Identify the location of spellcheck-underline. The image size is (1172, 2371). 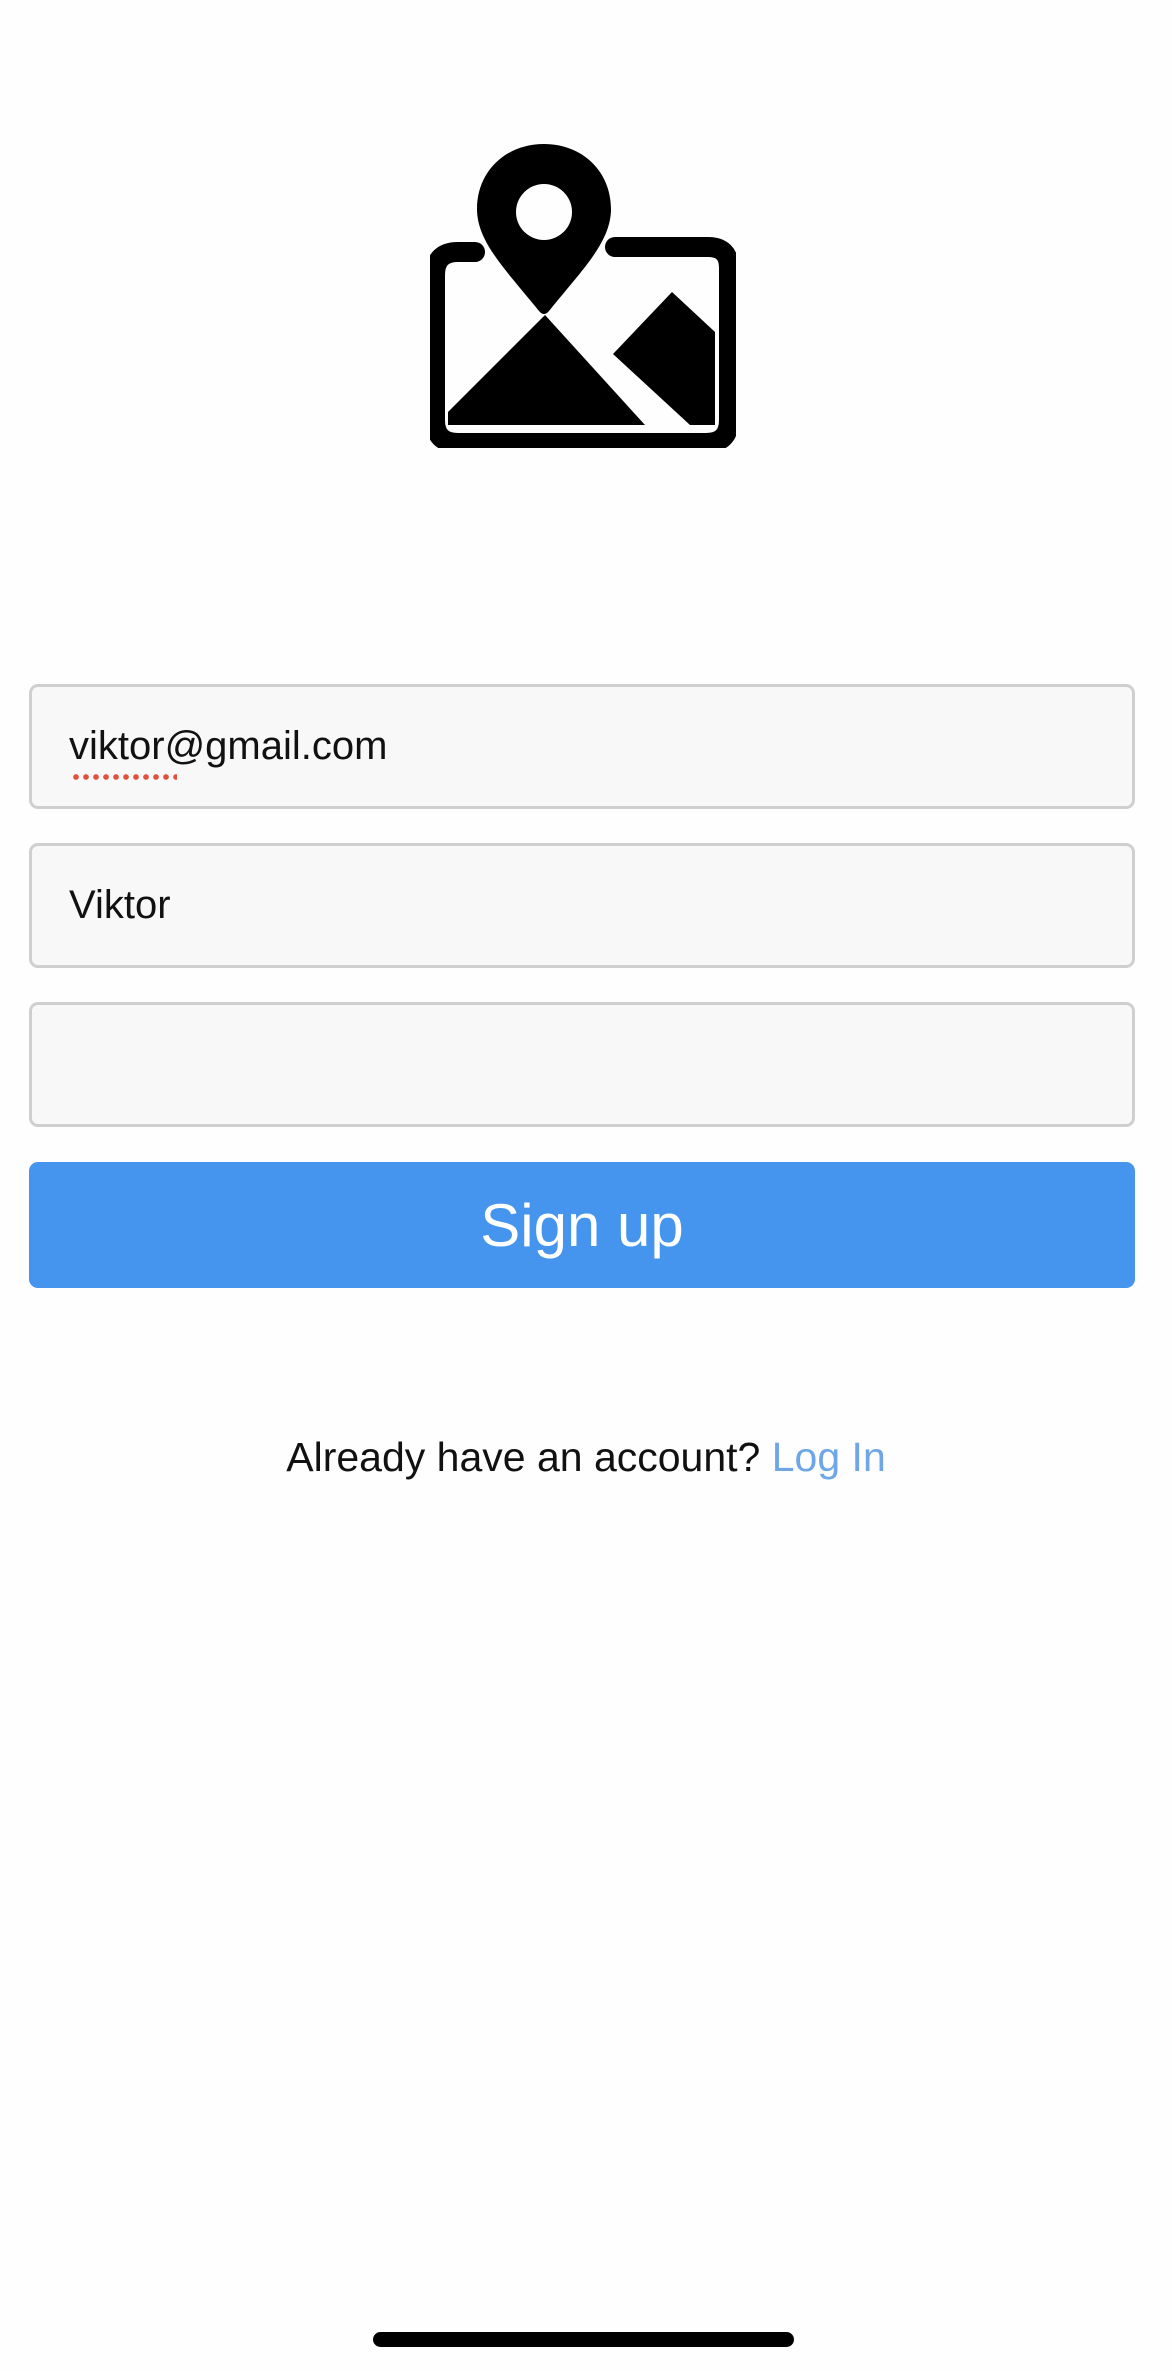
(124, 777).